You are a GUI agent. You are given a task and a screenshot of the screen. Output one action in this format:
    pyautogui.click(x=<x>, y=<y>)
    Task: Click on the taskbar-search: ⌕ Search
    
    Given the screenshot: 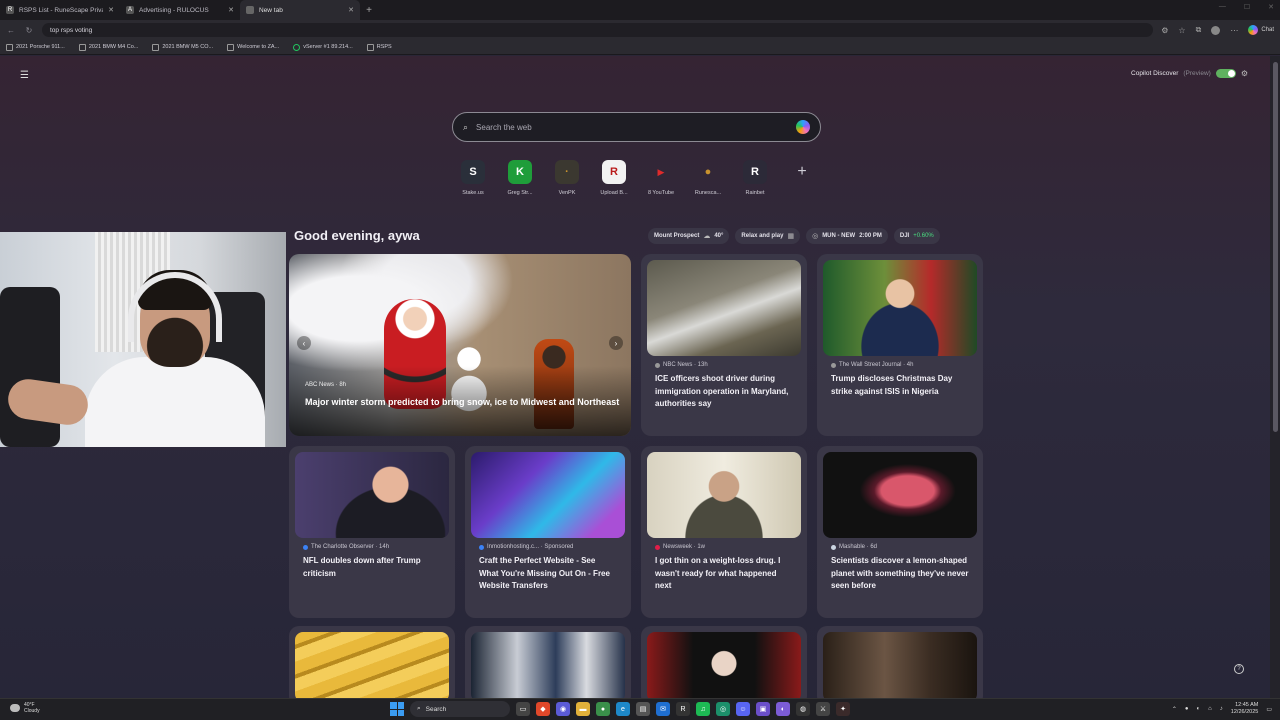 What is the action you would take?
    pyautogui.click(x=460, y=709)
    